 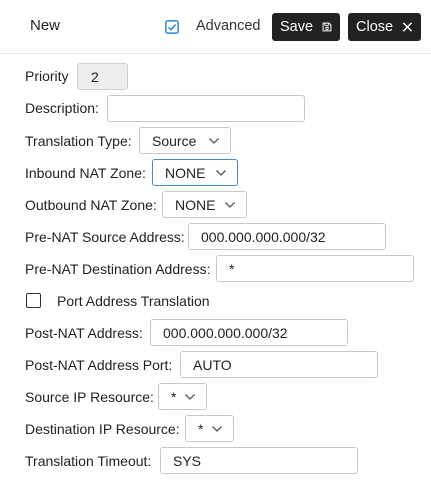 I want to click on close-button: Close, so click(x=384, y=27).